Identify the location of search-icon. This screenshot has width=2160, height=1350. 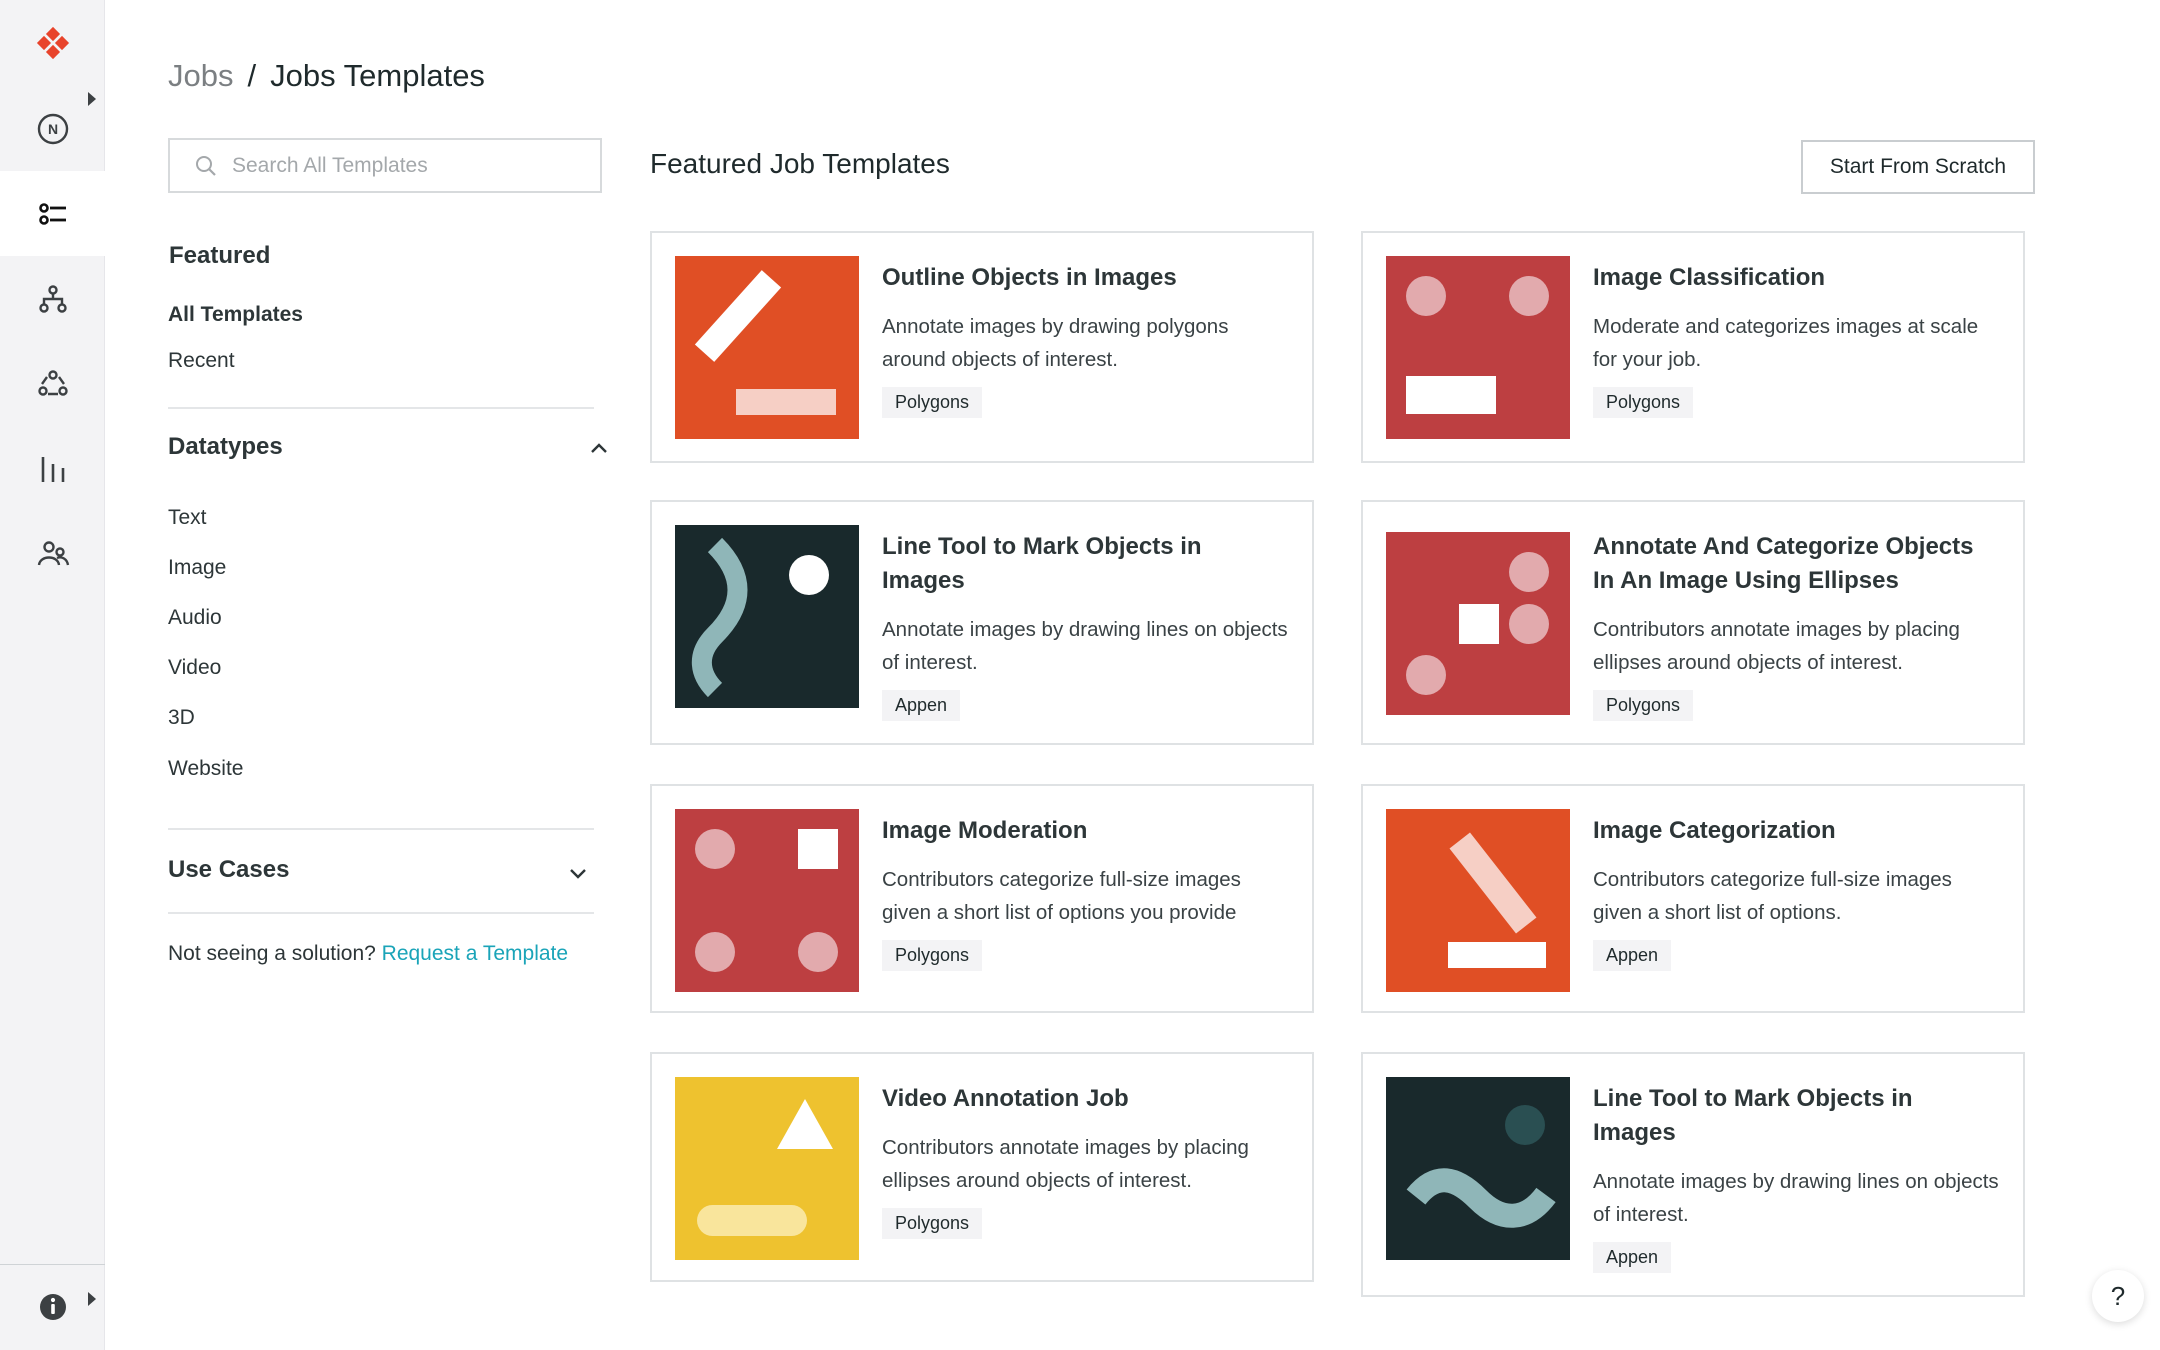
(206, 165).